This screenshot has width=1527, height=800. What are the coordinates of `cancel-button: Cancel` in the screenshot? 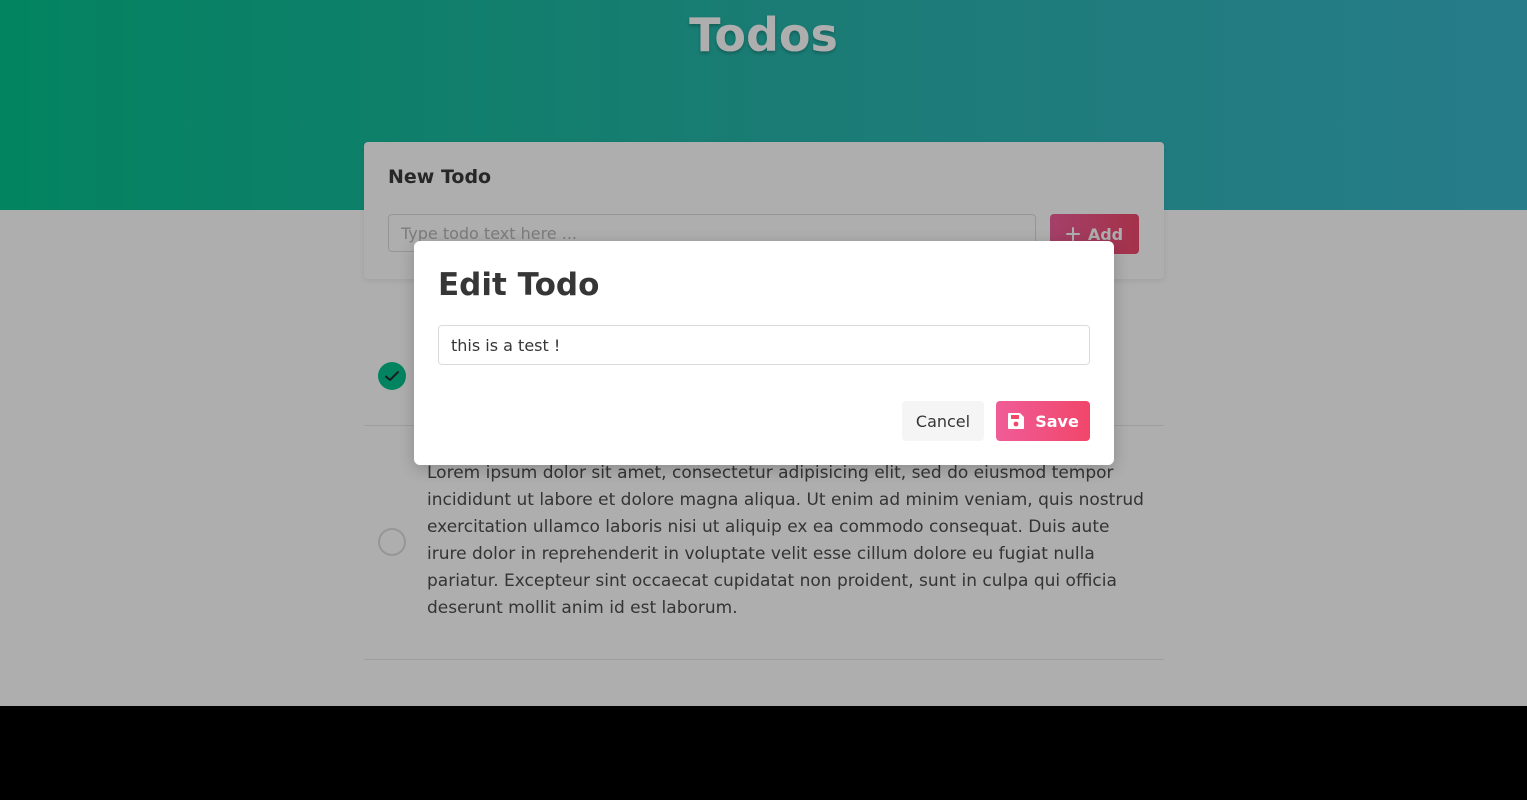 It's located at (943, 421).